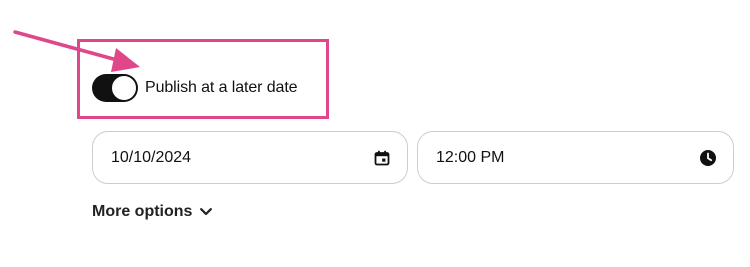  Describe the element at coordinates (142, 211) in the screenshot. I see `more-options-label: More options` at that location.